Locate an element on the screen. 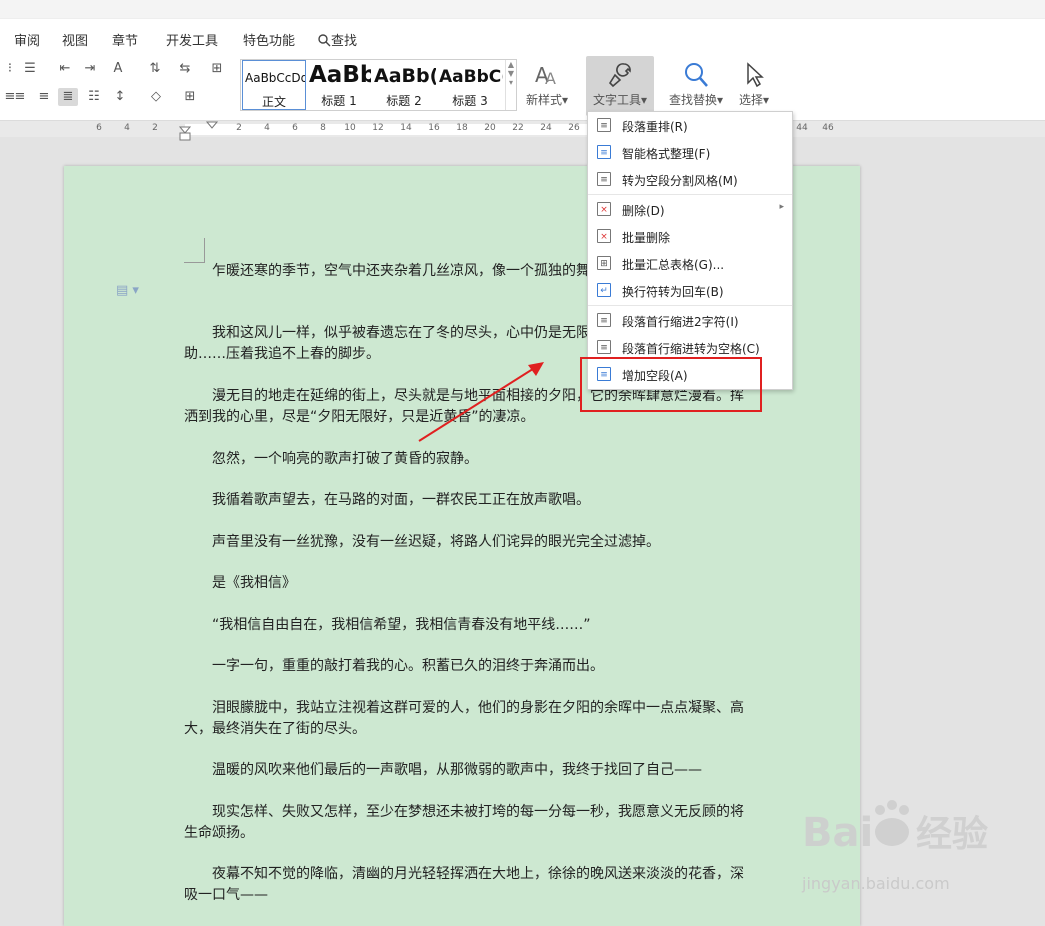 This screenshot has width=1045, height=926. numbered-list-icon: ☰ is located at coordinates (30, 69).